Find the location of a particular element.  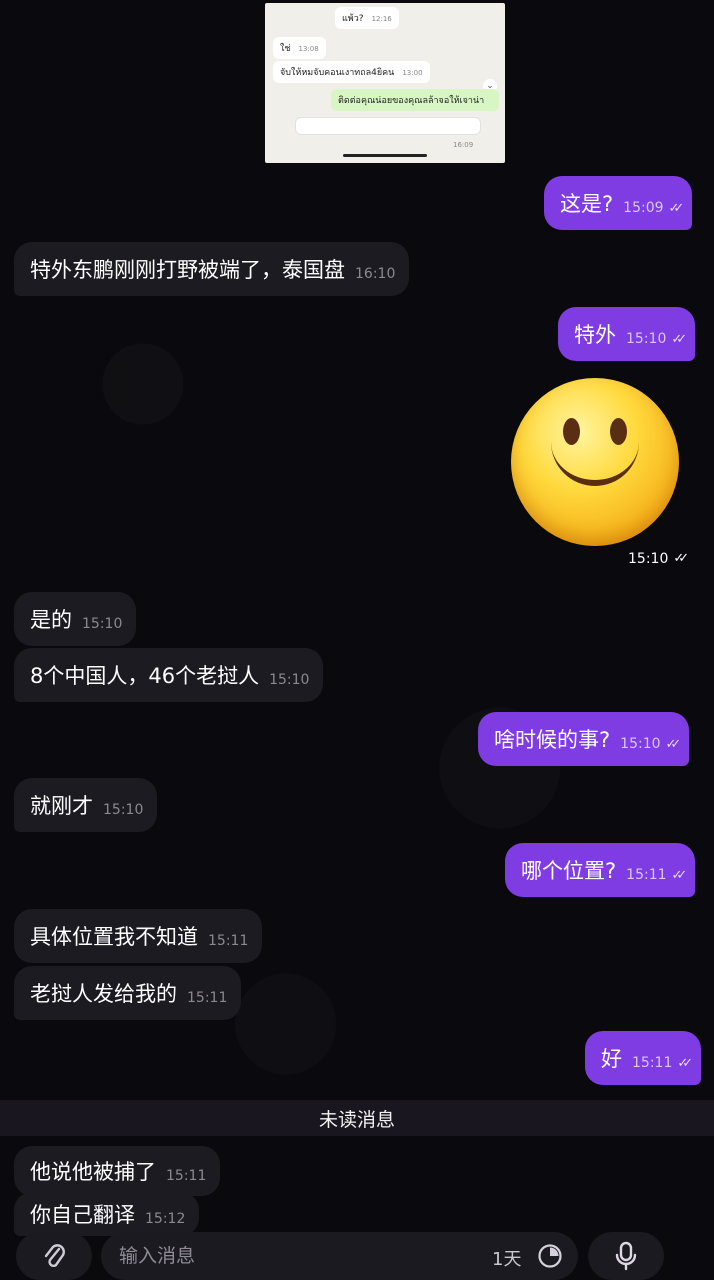

message-bubble-outgoing: 这是? 15:09 ✓✓ is located at coordinates (618, 203).